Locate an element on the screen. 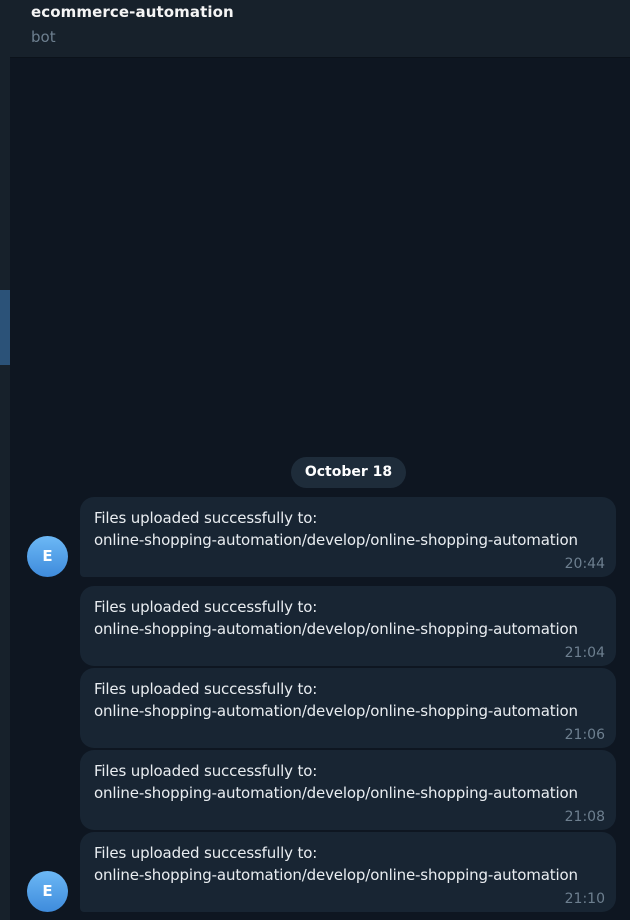 The height and width of the screenshot is (920, 630). chat-header: ecommerce-automation bot is located at coordinates (320, 29).